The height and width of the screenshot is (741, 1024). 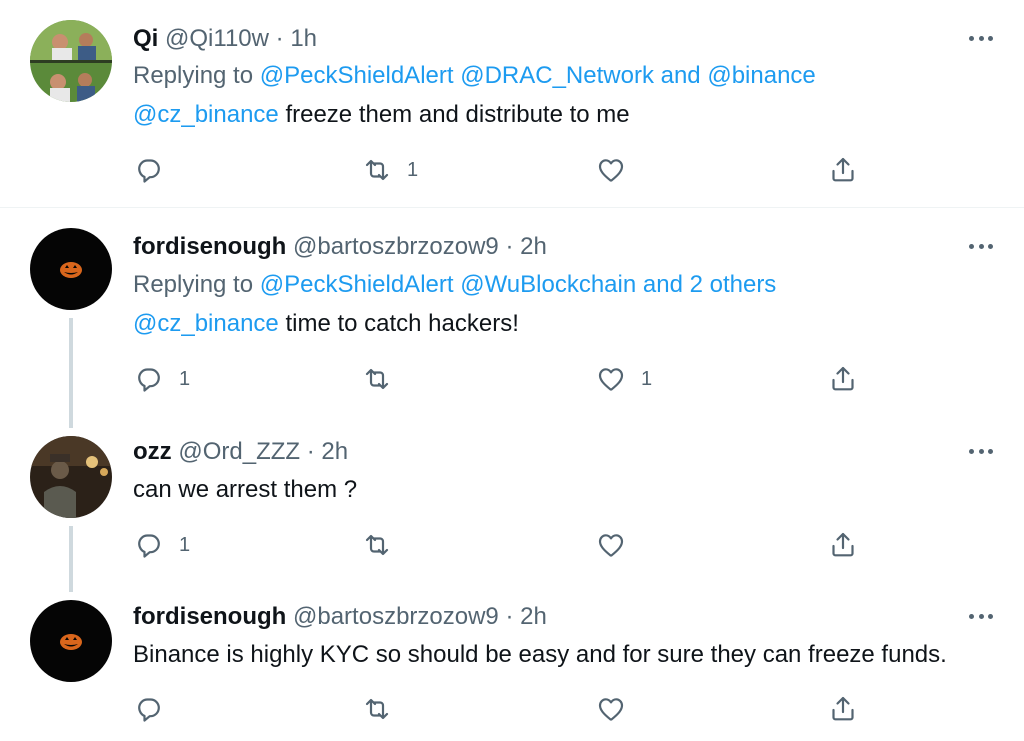 I want to click on tweet-actions, so click(x=503, y=709).